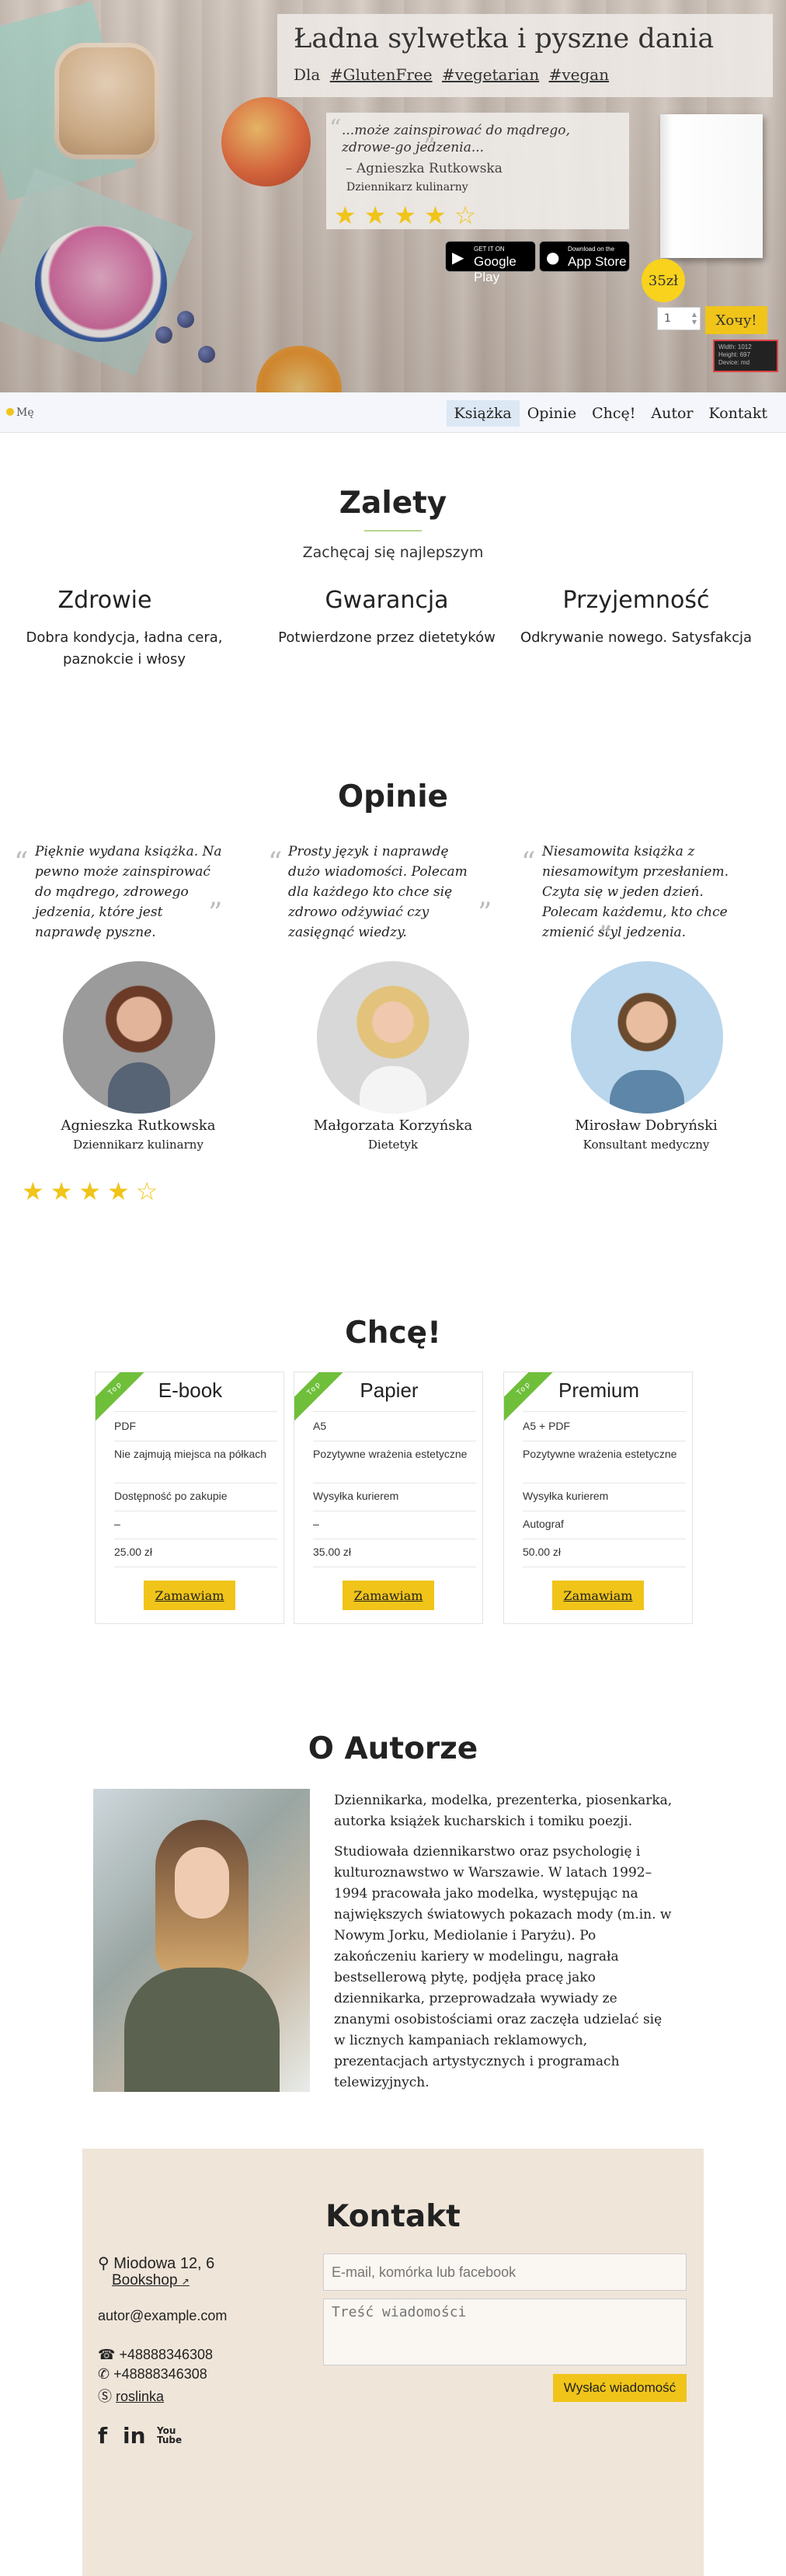  Describe the element at coordinates (393, 552) in the screenshot. I see `section-subtitle: Zachęcaj się najlepszym` at that location.